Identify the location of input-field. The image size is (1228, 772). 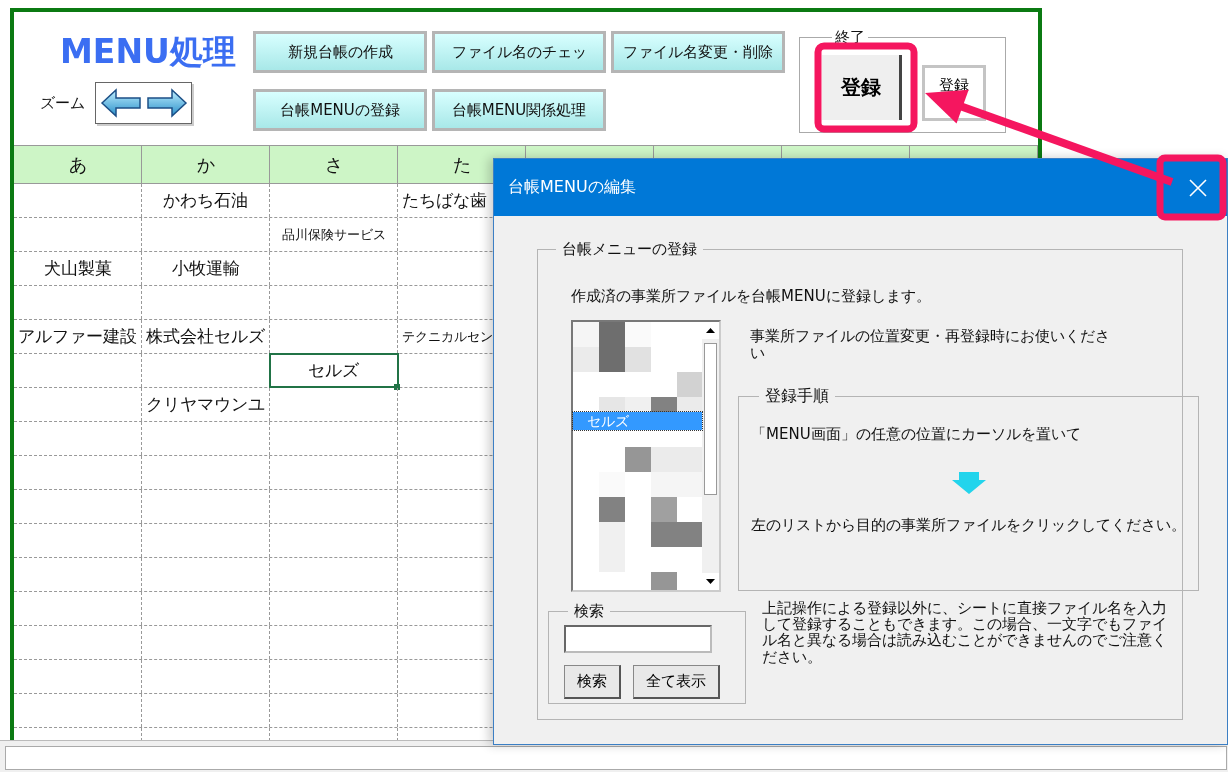
(616, 758).